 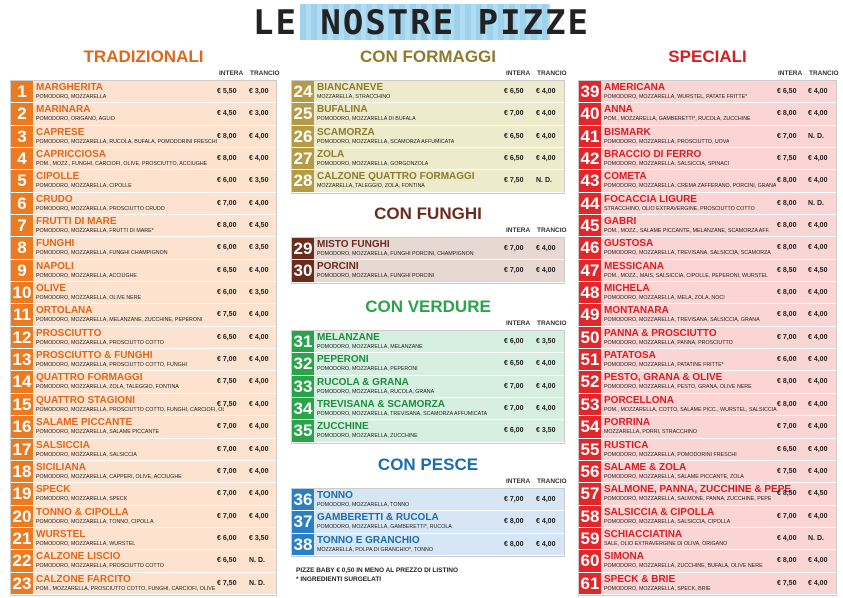 I want to click on pizza-name: PANNA & PROSCIUTTO, so click(x=660, y=333).